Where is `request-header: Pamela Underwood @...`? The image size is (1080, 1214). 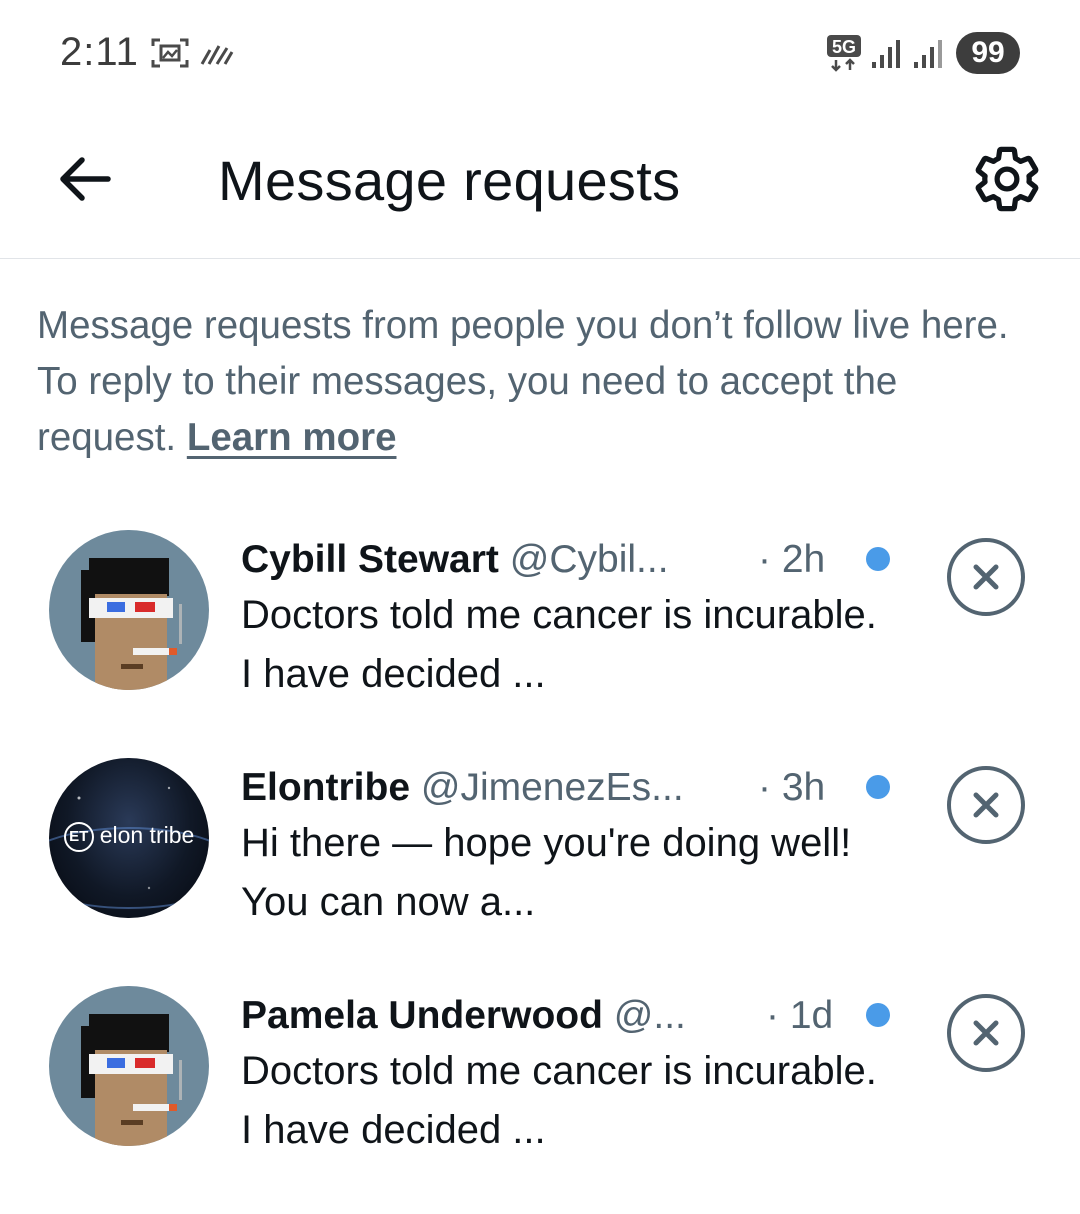
request-header: Pamela Underwood @... is located at coordinates (463, 1016).